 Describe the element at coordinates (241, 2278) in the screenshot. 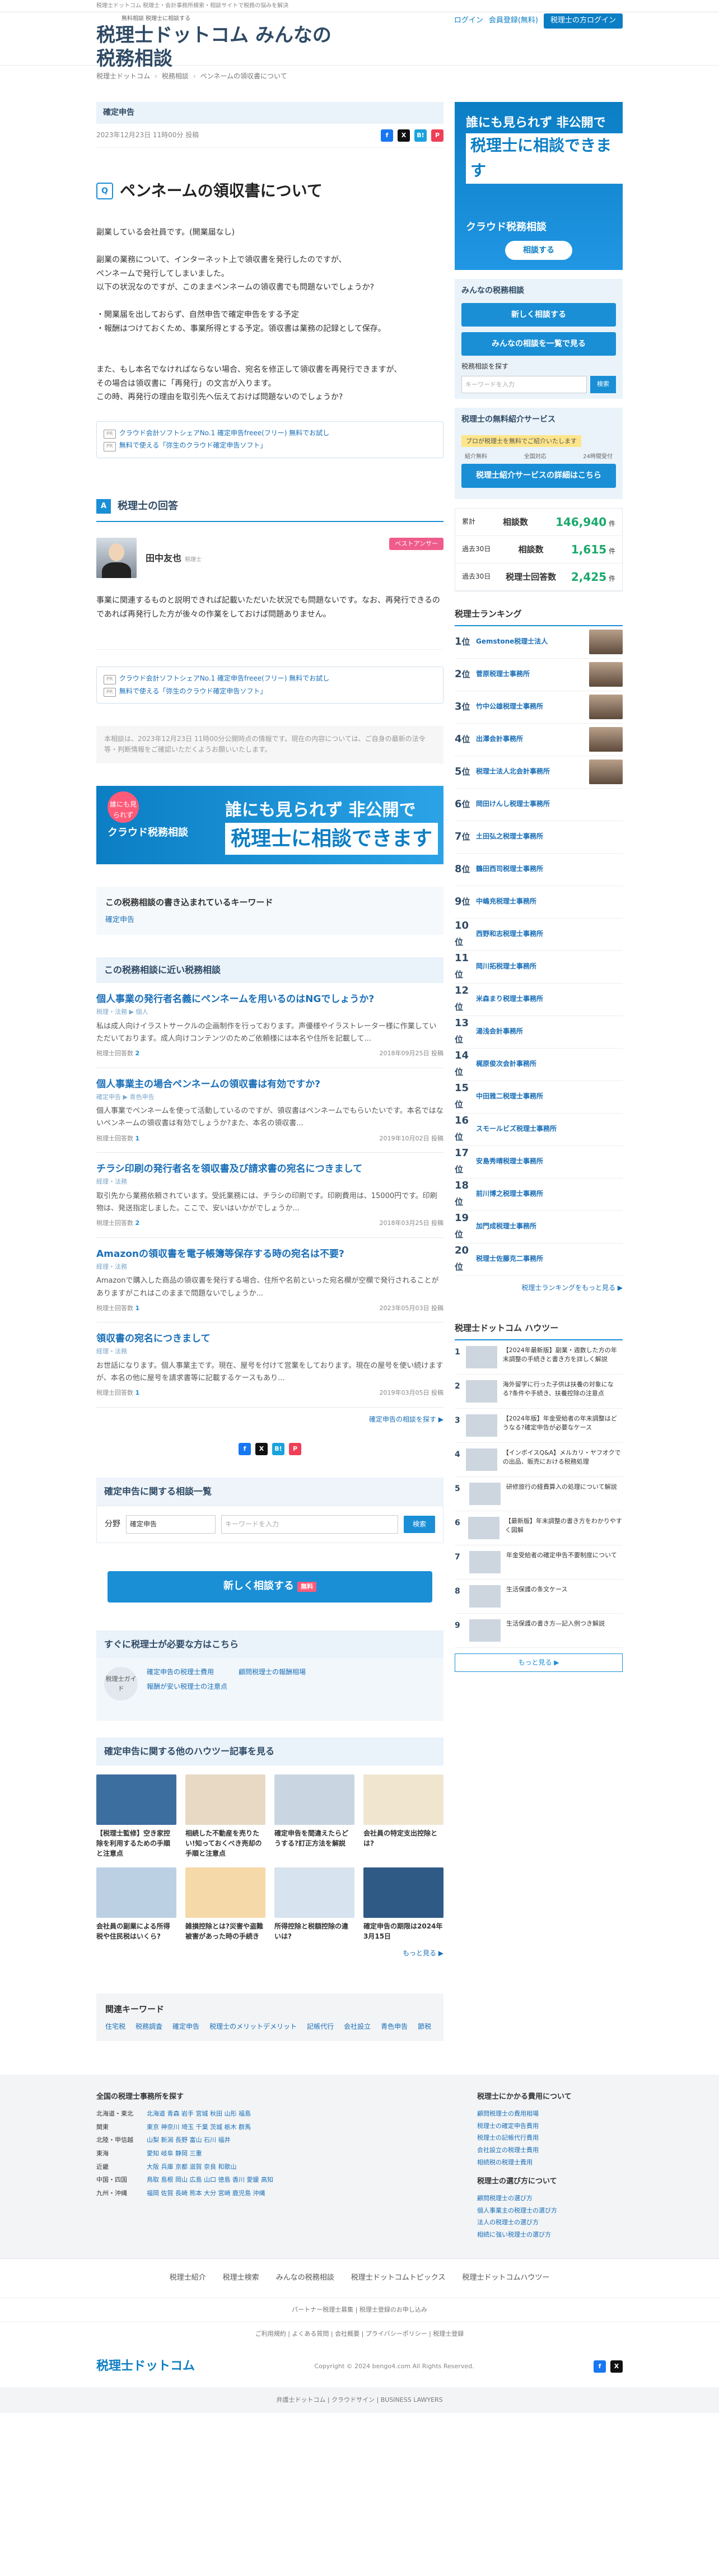

I see `footer-link: 税理士検索` at that location.